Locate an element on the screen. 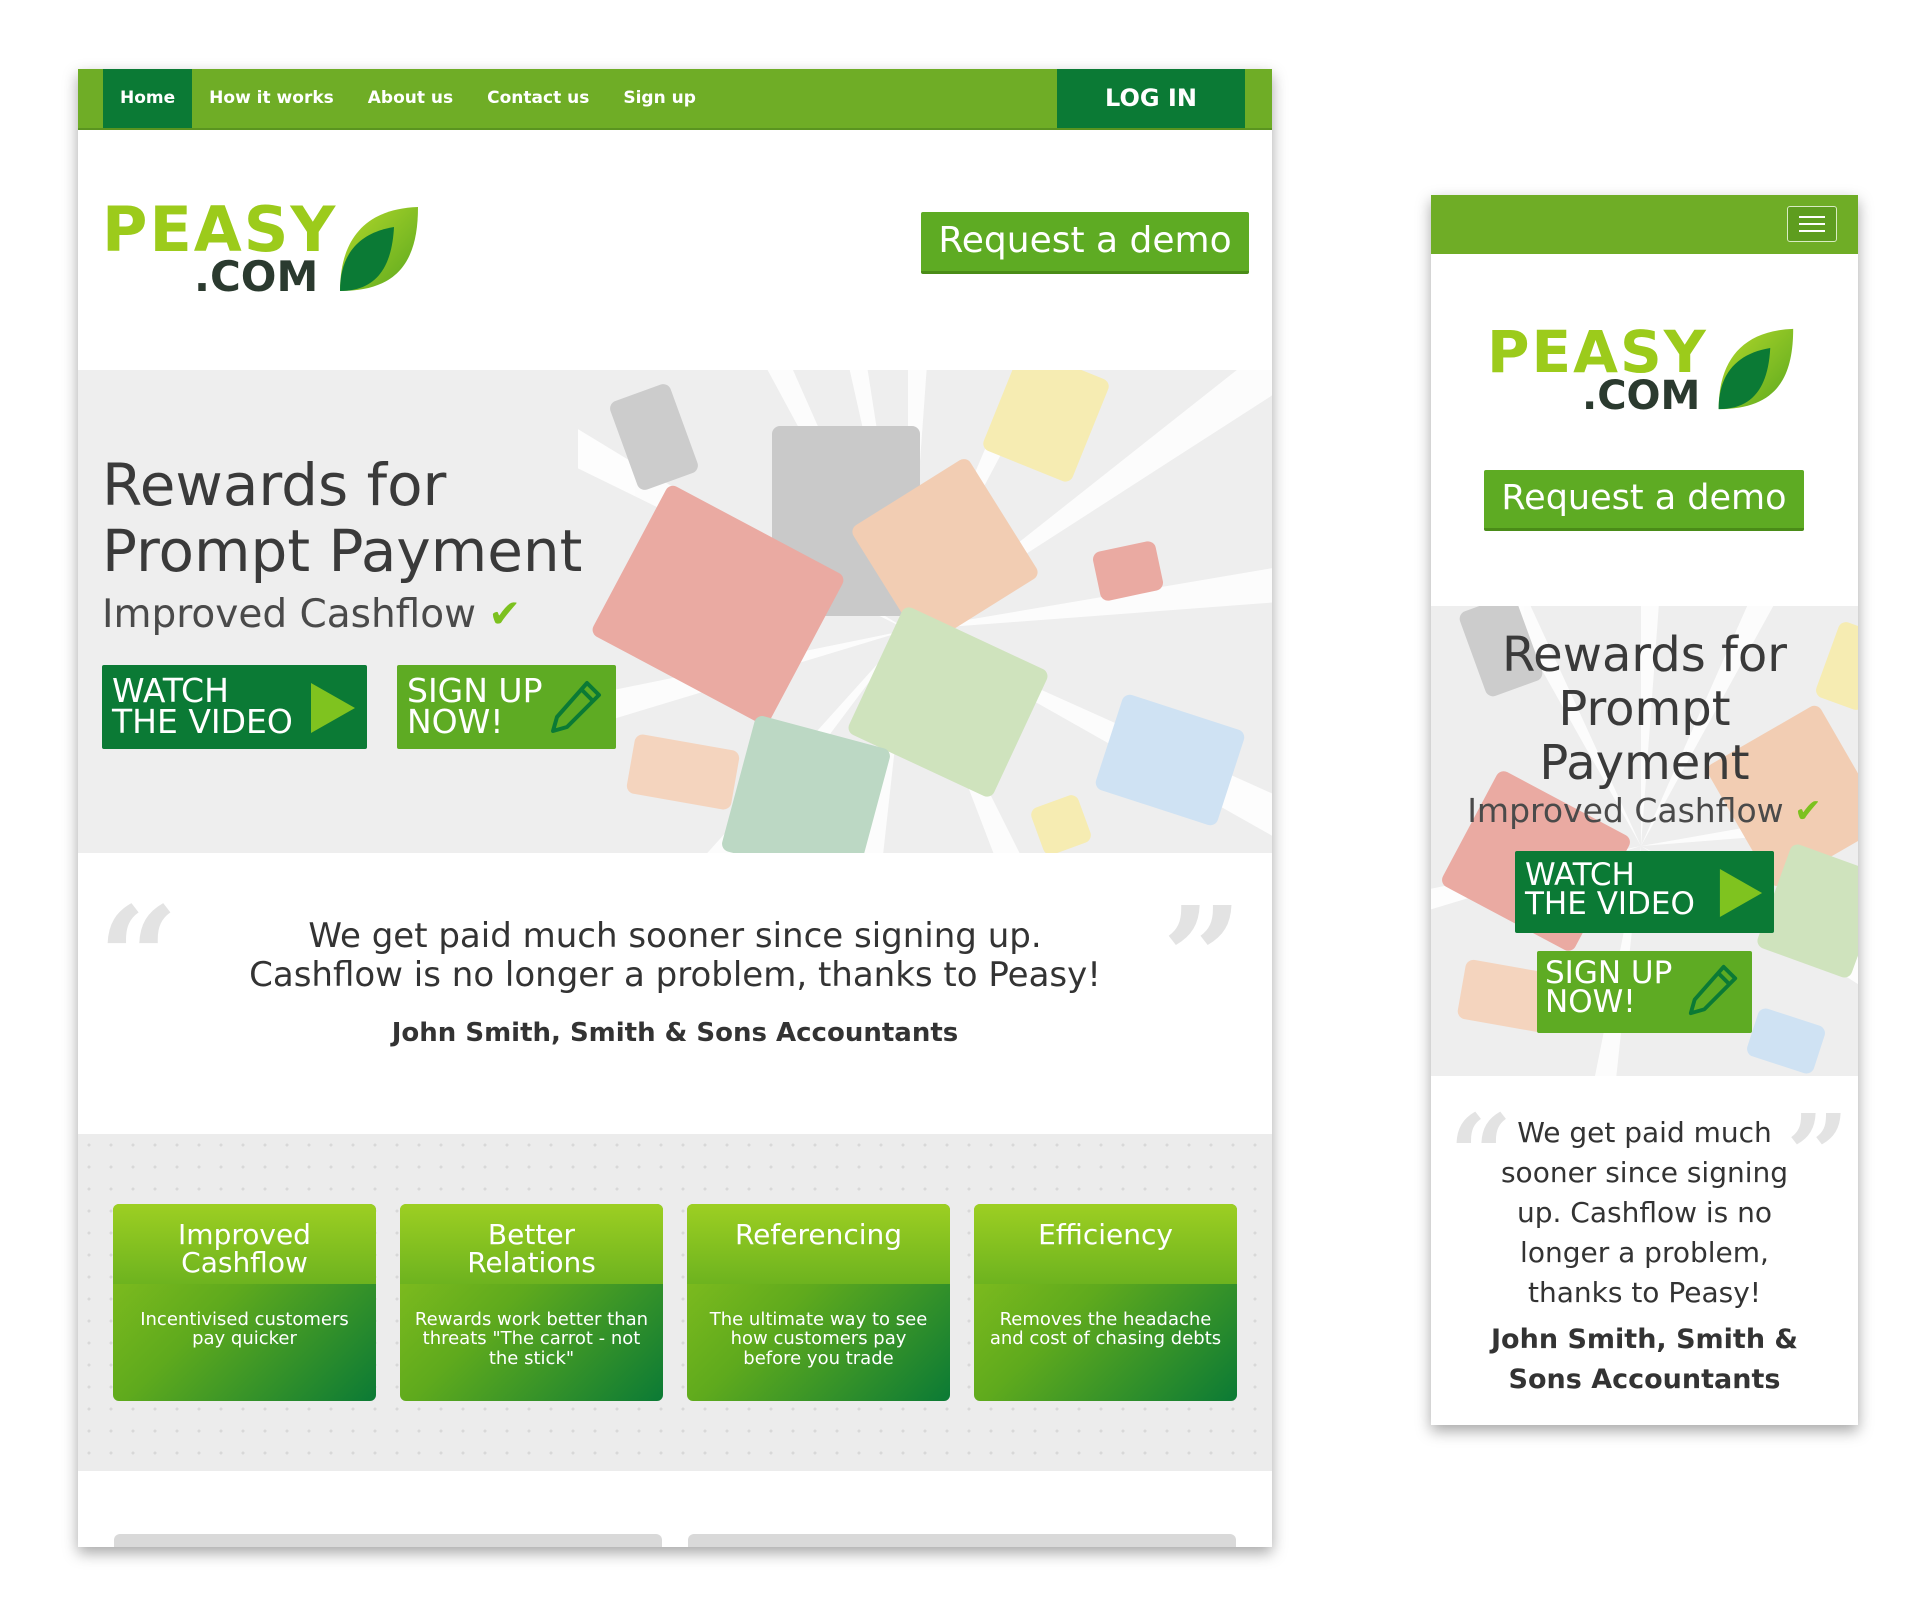  testimonial-line1: We get paid much is located at coordinates (1644, 1132).